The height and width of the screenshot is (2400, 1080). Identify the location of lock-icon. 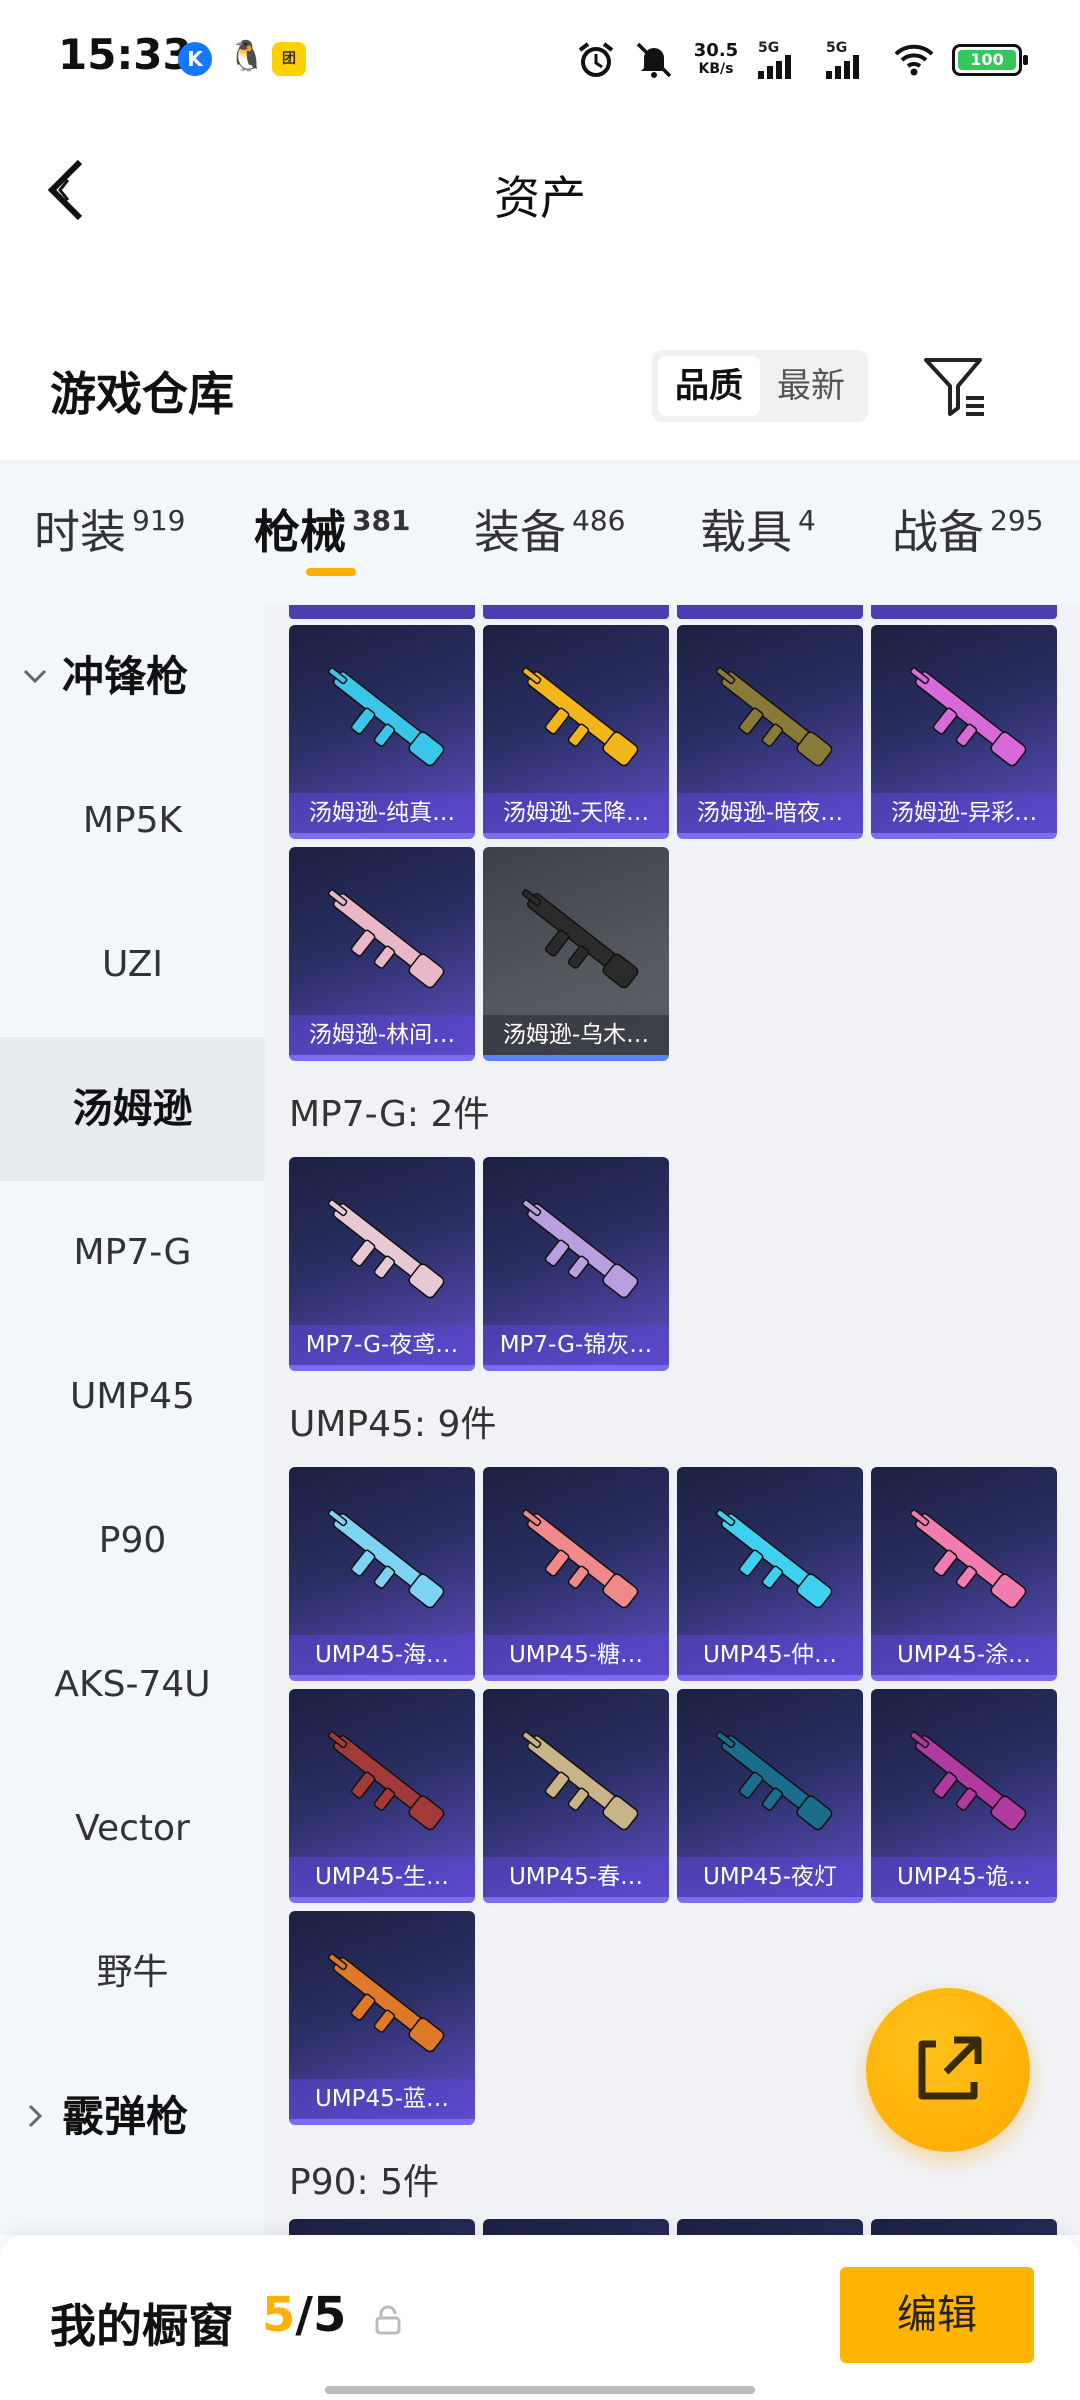
(388, 2320).